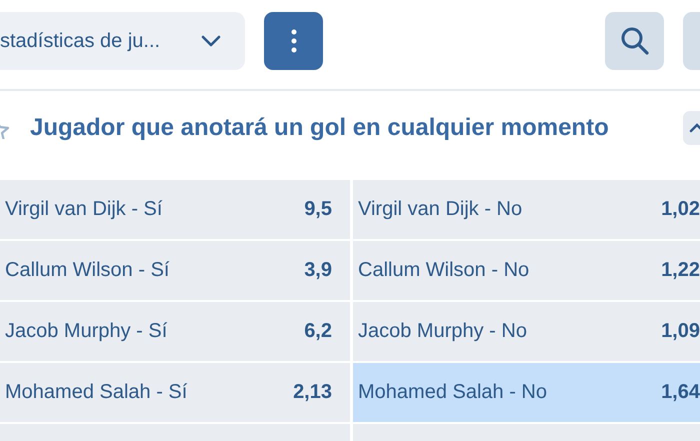 This screenshot has width=700, height=441. Describe the element at coordinates (694, 128) in the screenshot. I see `chevron-up-icon` at that location.